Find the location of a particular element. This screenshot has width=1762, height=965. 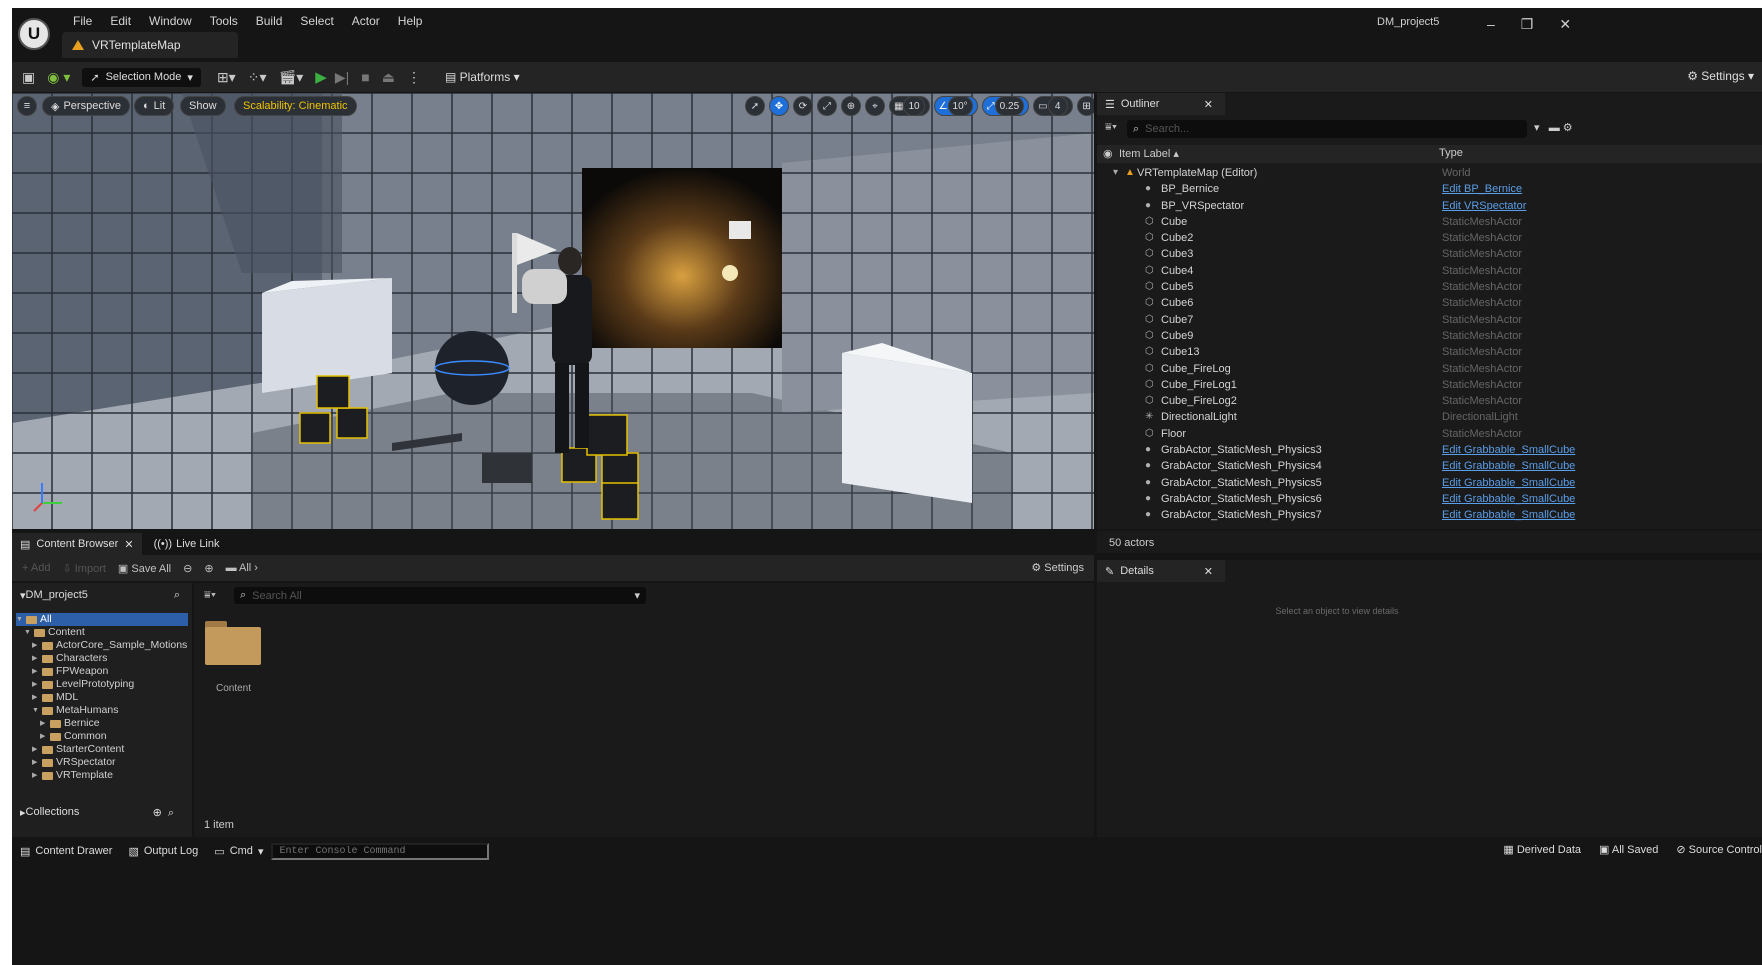

outliner-row: ⬡ Cube7 StaticMeshActor is located at coordinates (1429, 320).